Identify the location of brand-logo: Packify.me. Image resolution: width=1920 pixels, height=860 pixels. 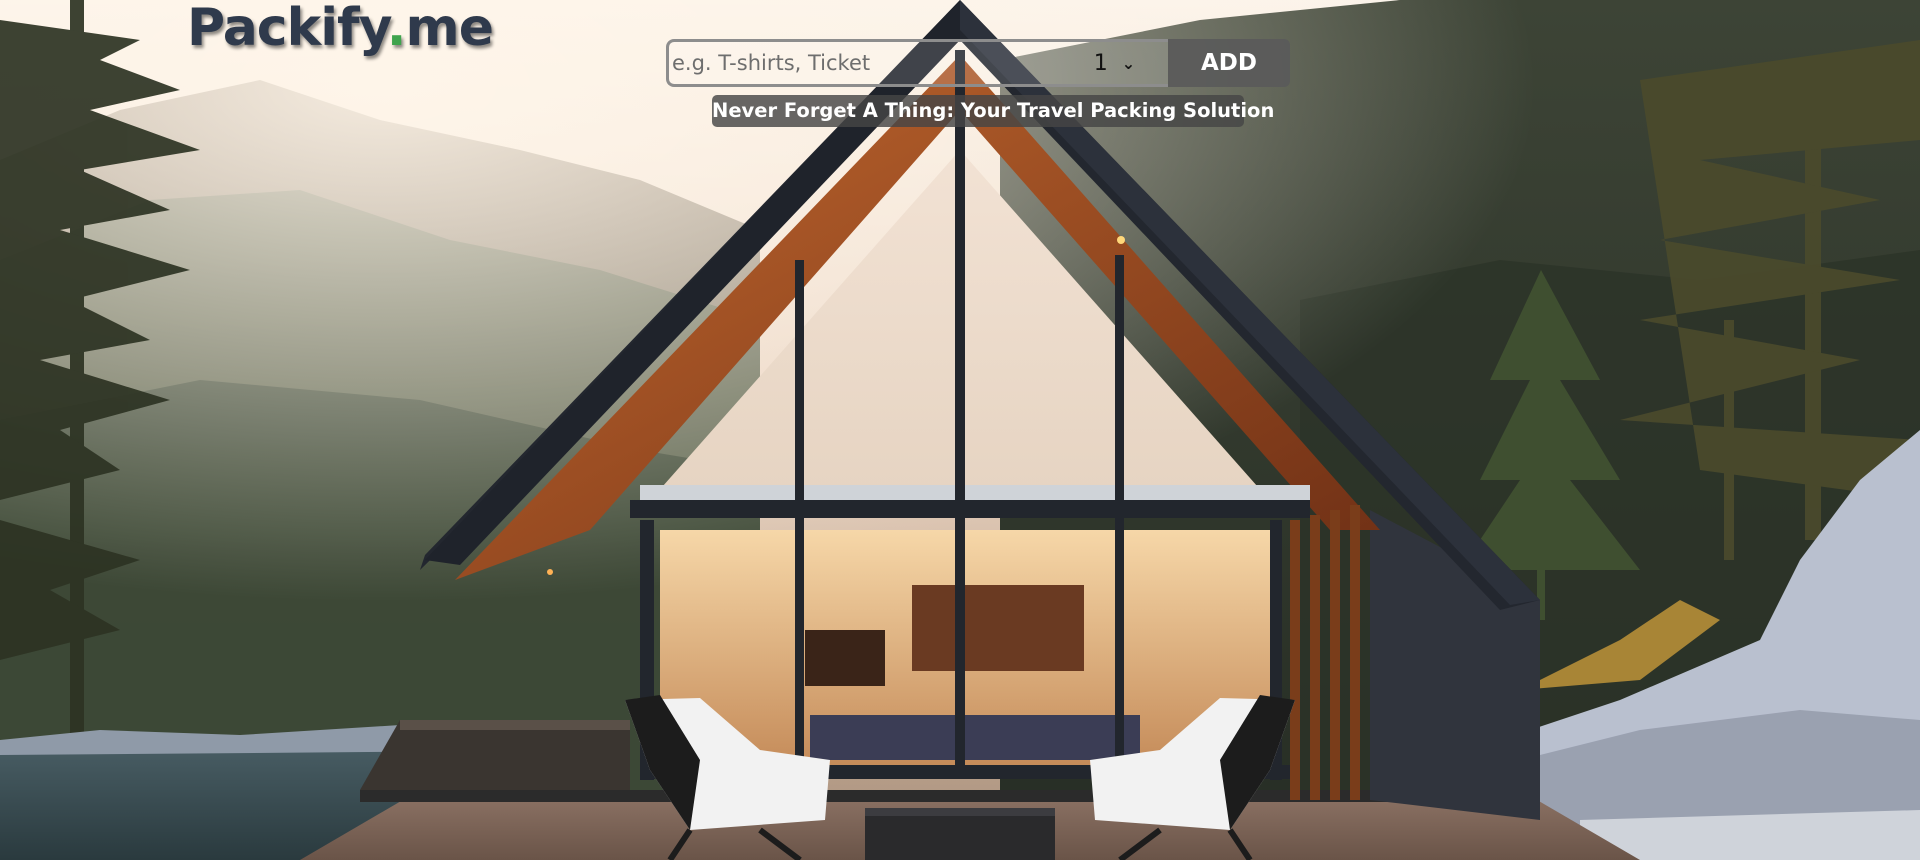
(340, 29).